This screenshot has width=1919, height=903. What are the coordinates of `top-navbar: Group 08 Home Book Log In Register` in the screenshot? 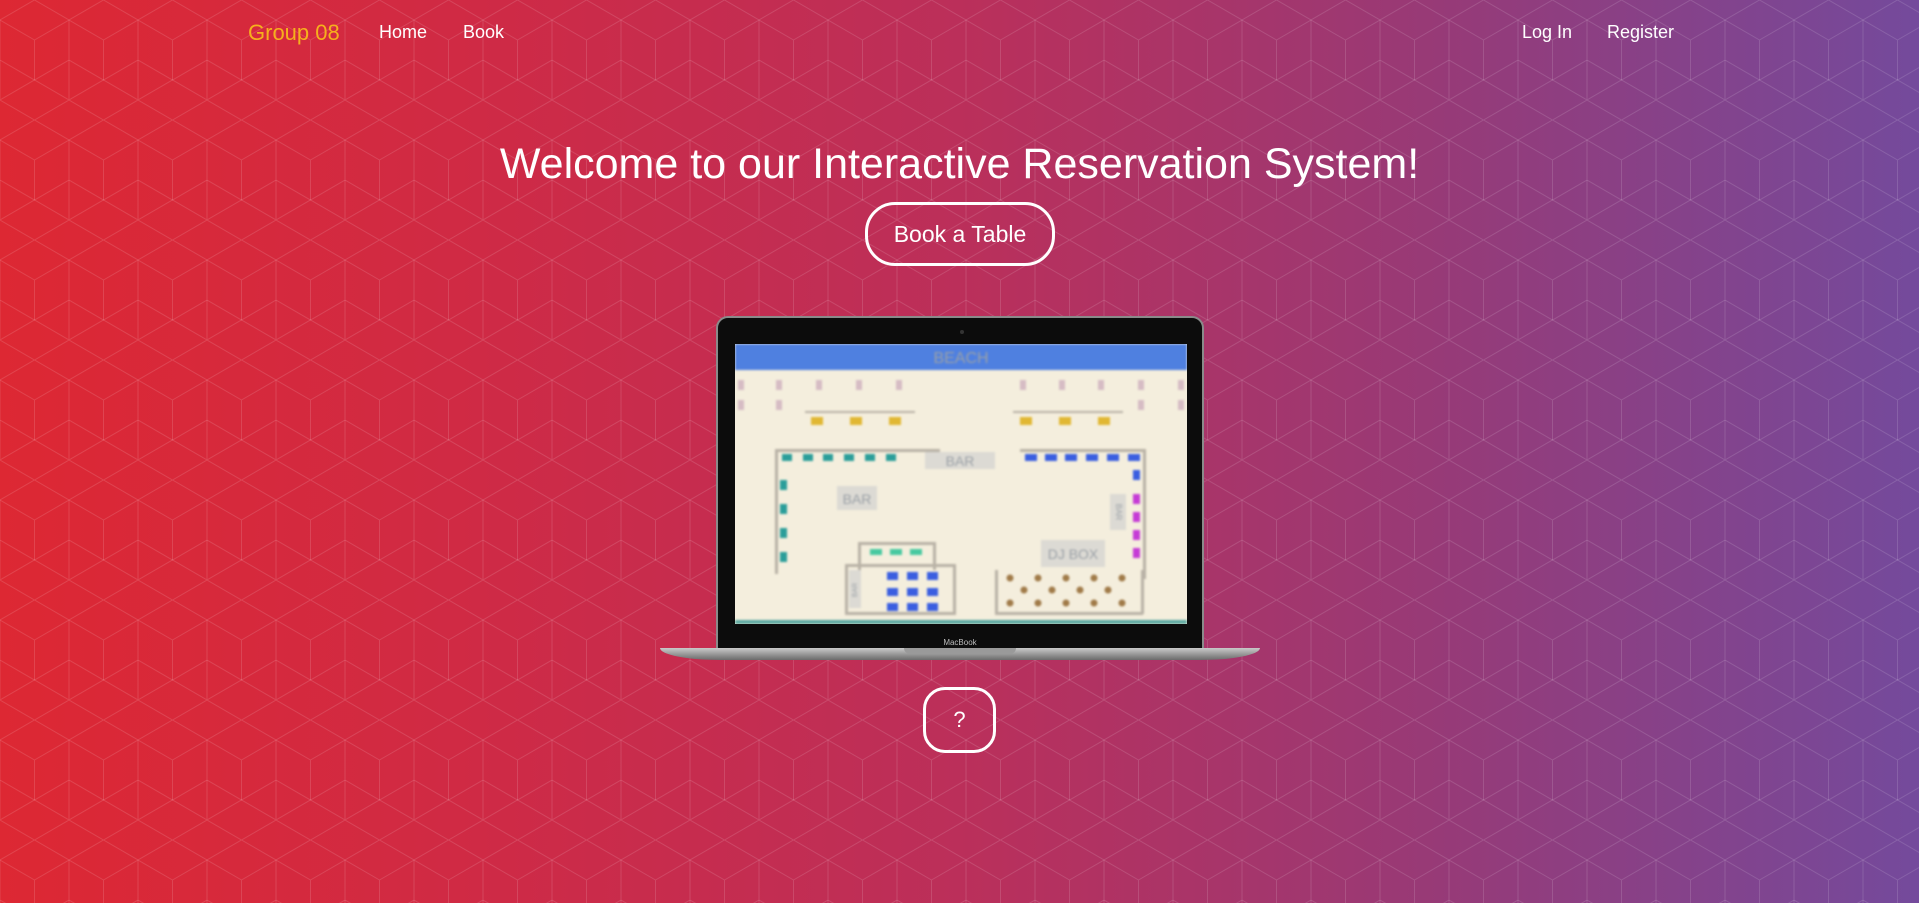 It's located at (959, 32).